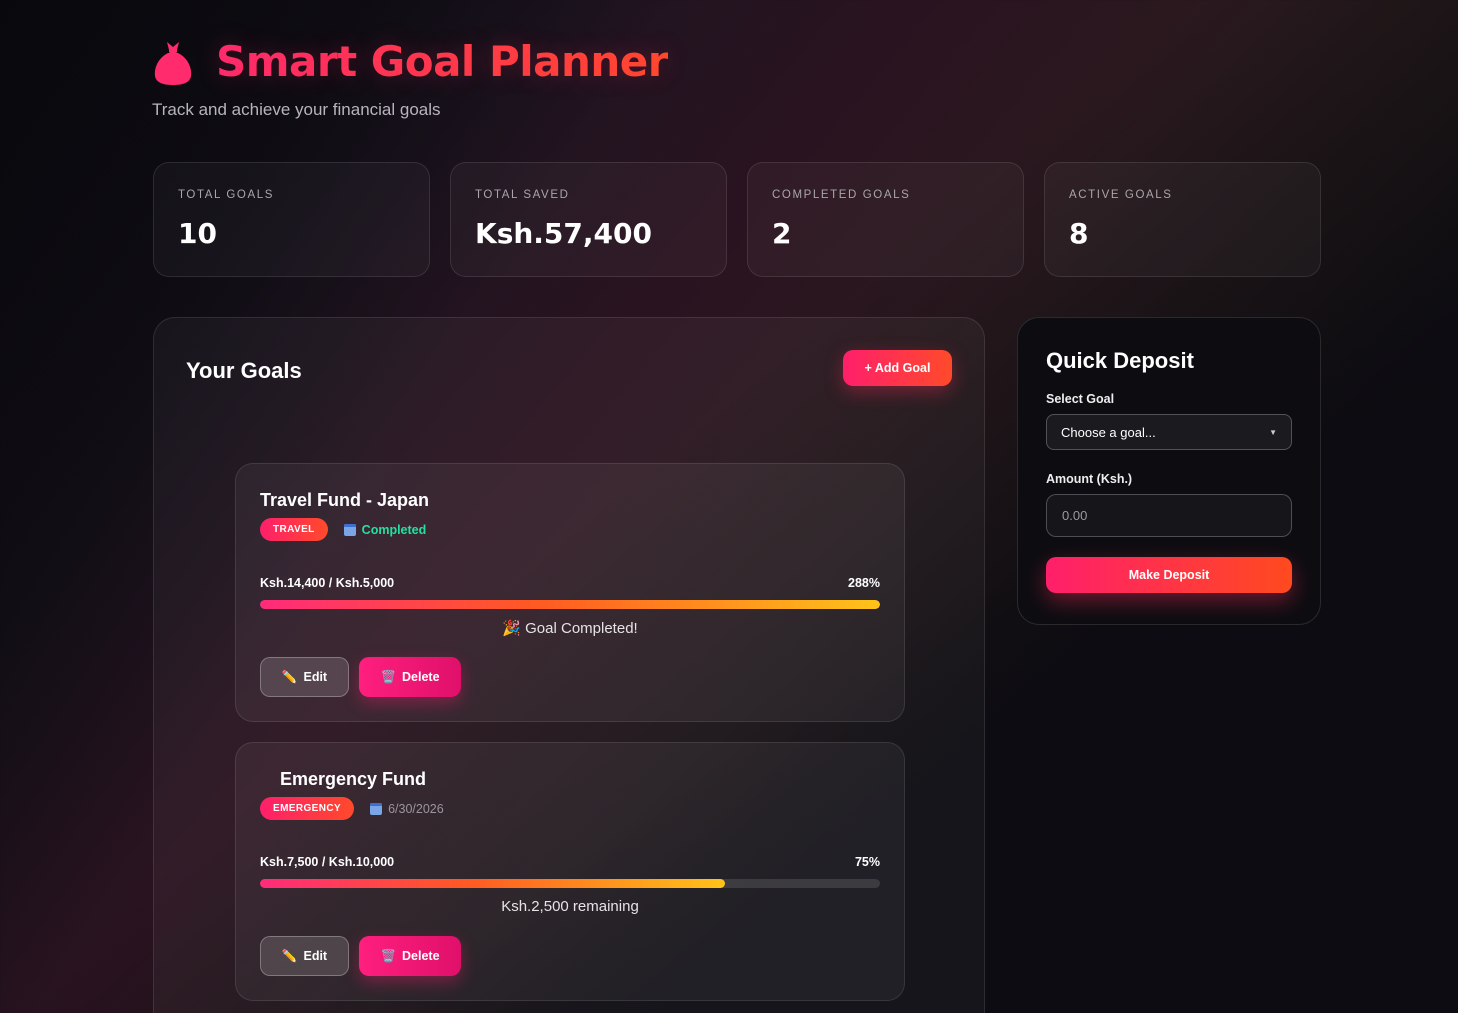 Image resolution: width=1458 pixels, height=1013 pixels. Describe the element at coordinates (1169, 432) in the screenshot. I see `goal-select: Choose a goal... ▼` at that location.